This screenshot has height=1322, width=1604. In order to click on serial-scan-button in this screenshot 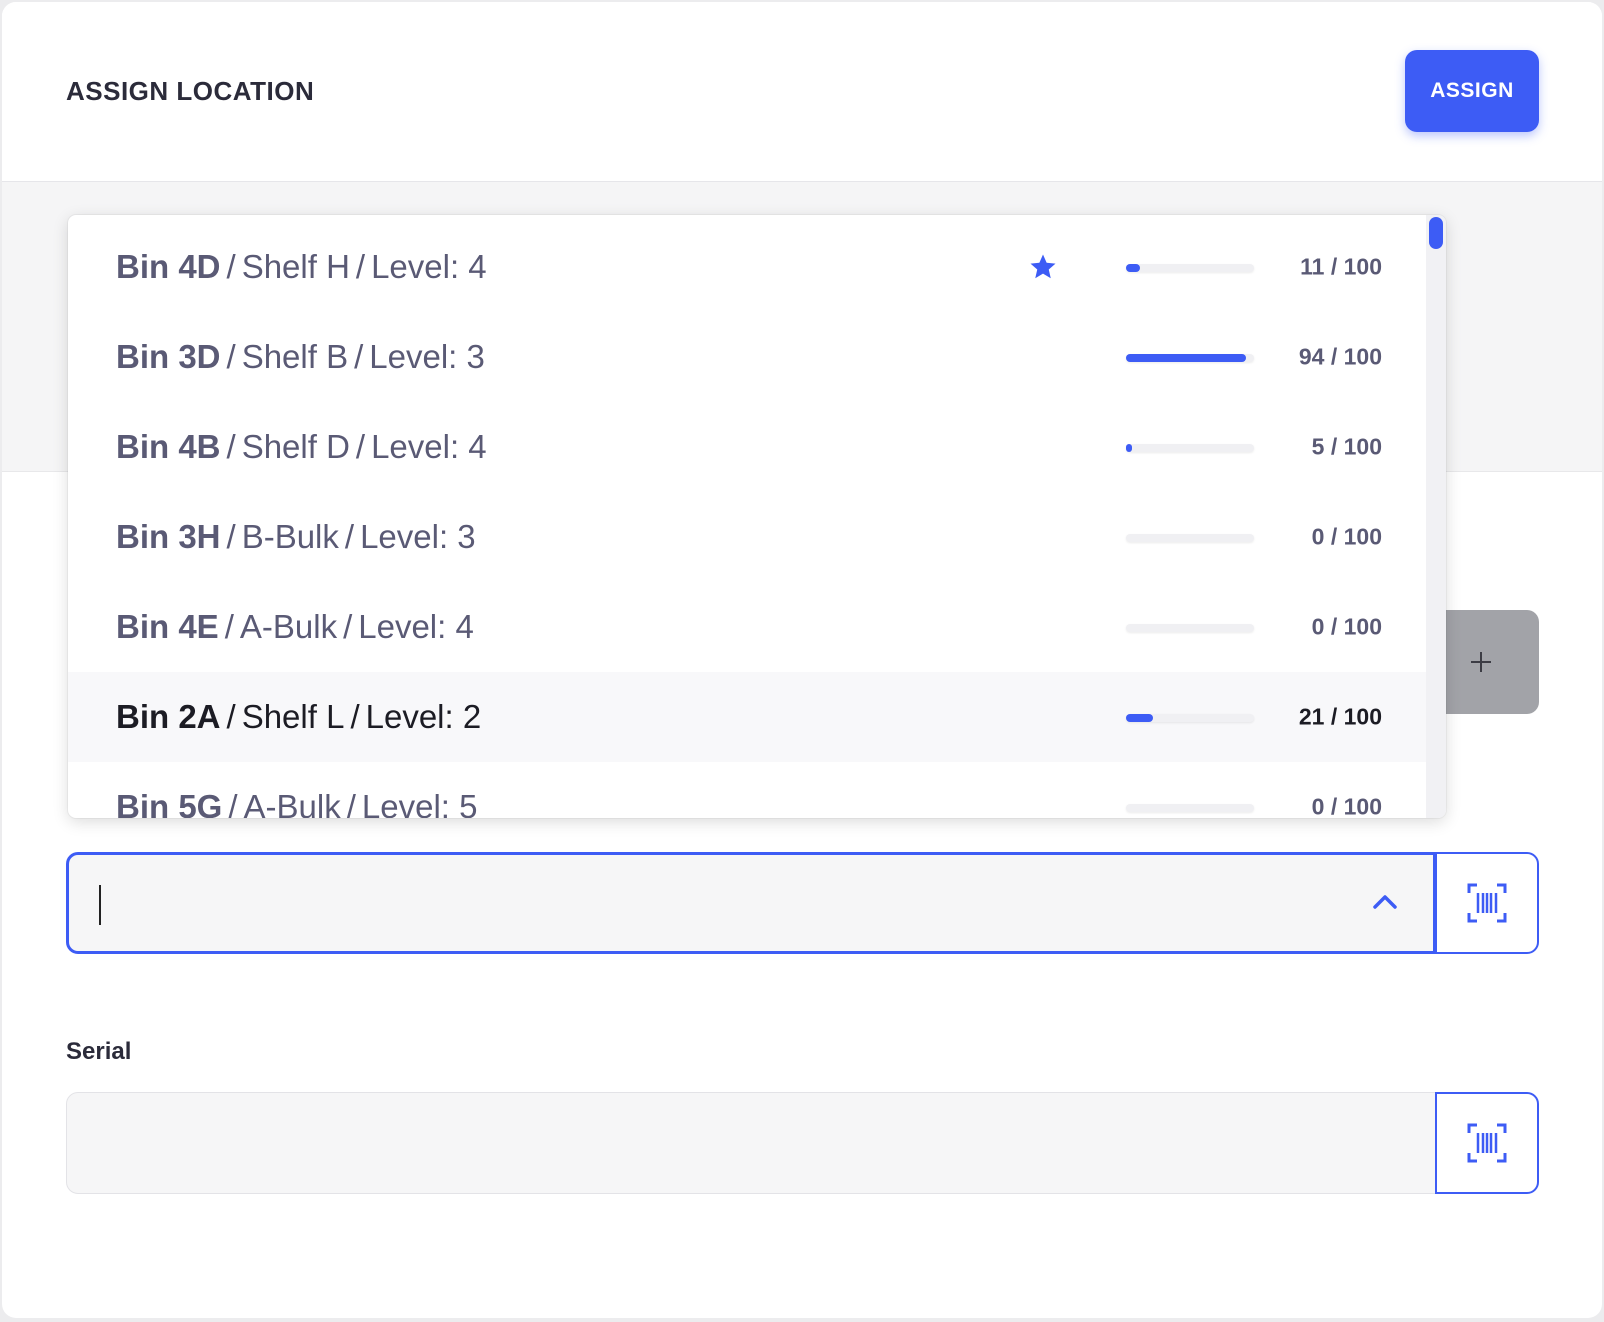, I will do `click(1487, 1143)`.